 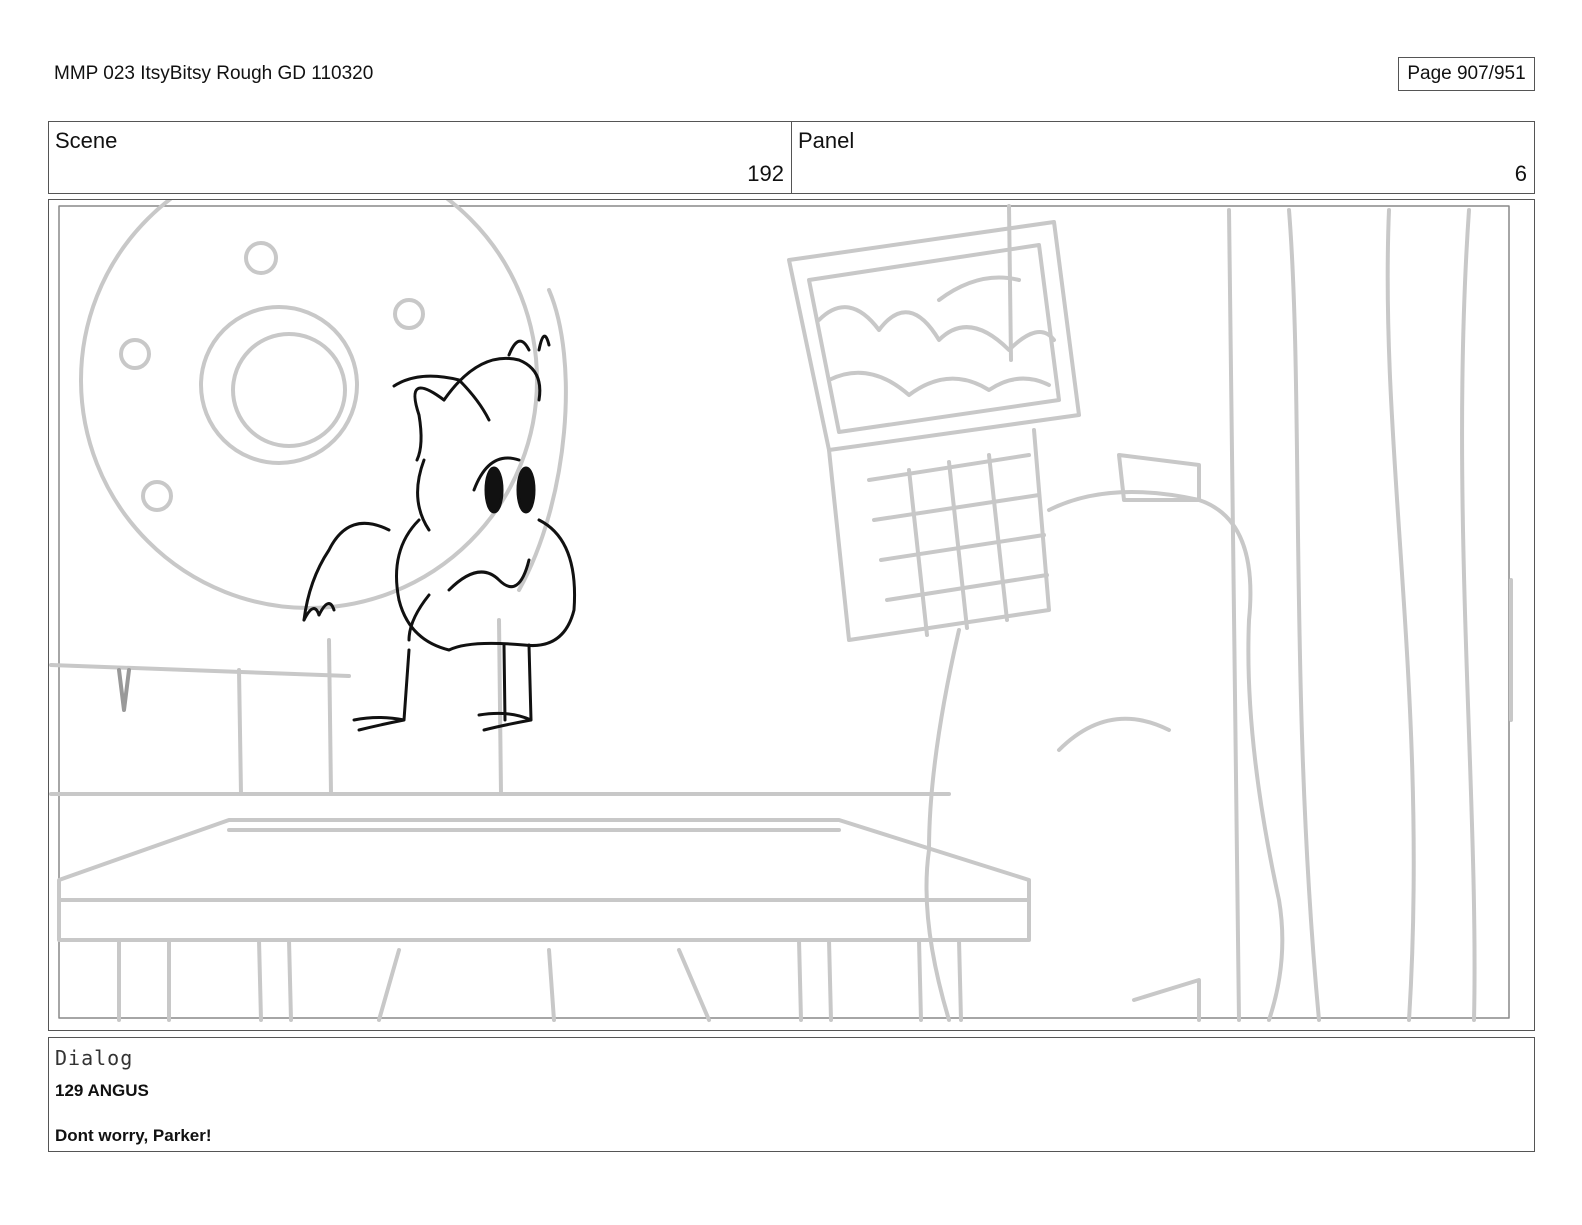 What do you see at coordinates (1466, 74) in the screenshot?
I see `page-number: Page 907/951` at bounding box center [1466, 74].